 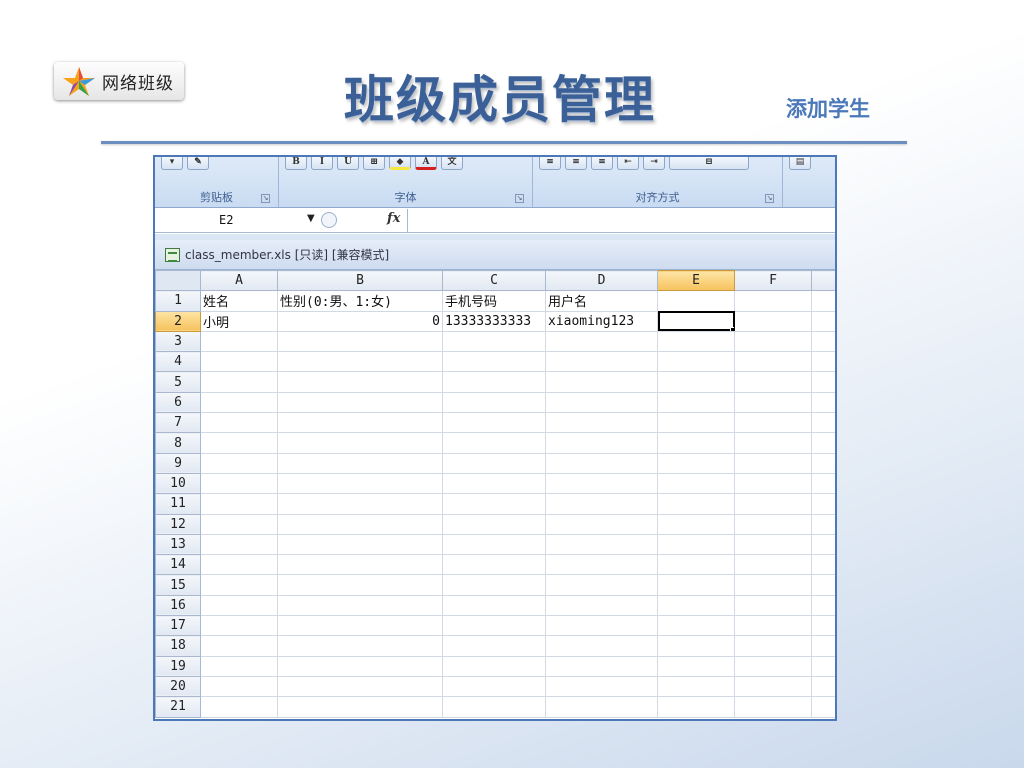 What do you see at coordinates (576, 163) in the screenshot?
I see `align-center-button: ≡` at bounding box center [576, 163].